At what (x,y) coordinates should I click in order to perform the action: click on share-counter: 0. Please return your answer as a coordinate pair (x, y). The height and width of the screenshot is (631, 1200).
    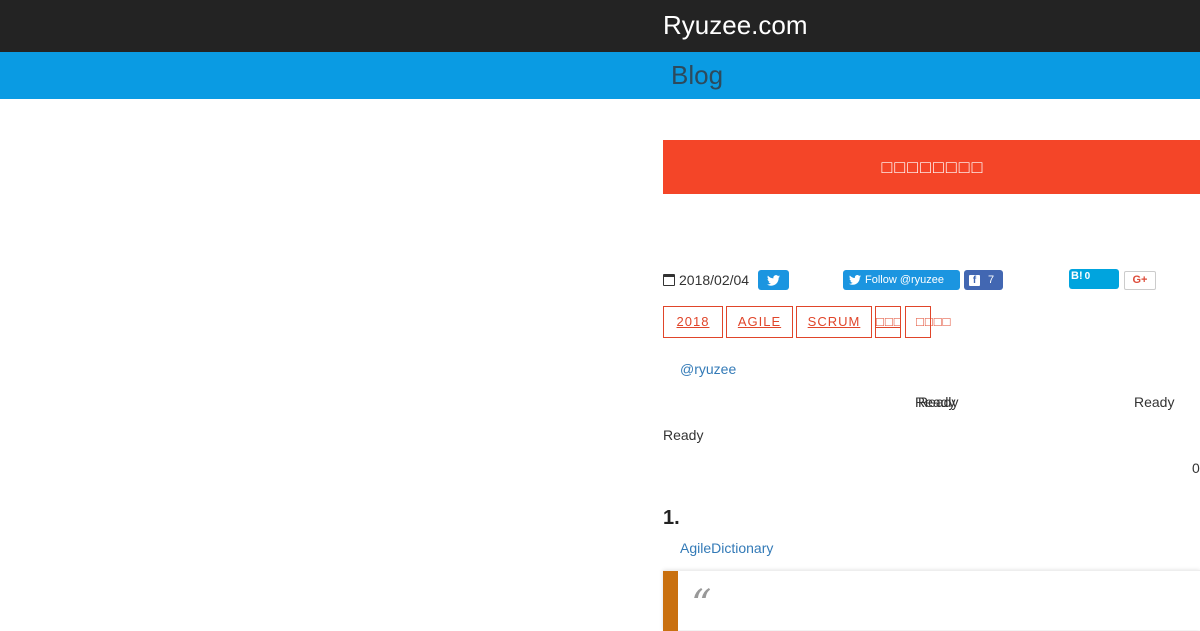
    Looking at the image, I should click on (1196, 468).